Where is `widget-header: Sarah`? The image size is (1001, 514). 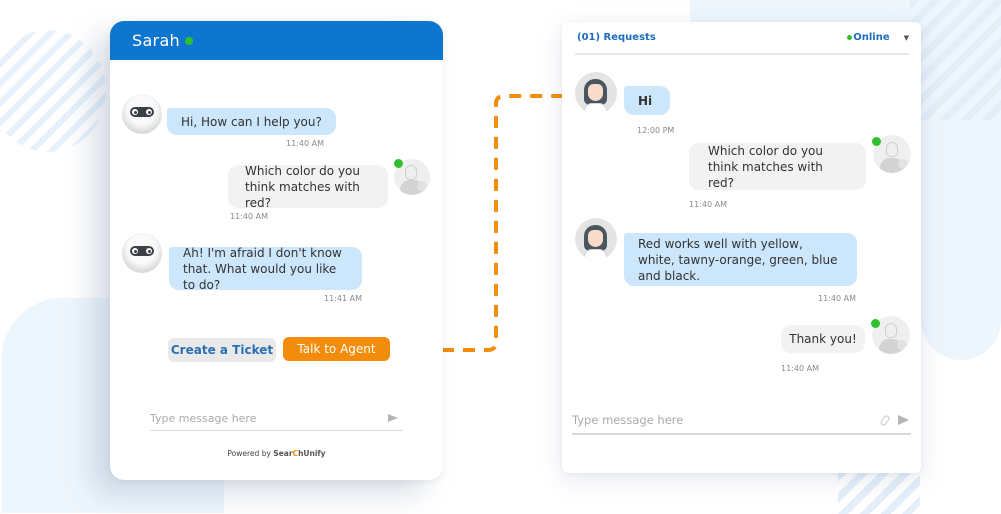
widget-header: Sarah is located at coordinates (276, 40).